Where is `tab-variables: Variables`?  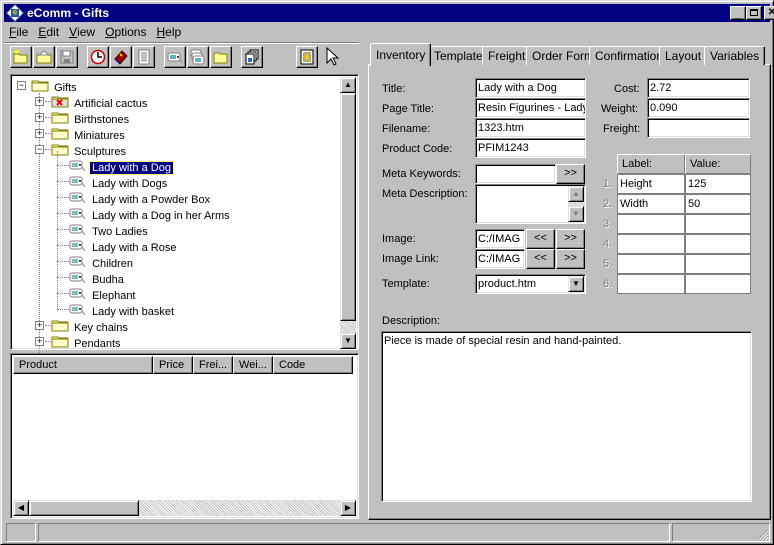 tab-variables: Variables is located at coordinates (735, 55).